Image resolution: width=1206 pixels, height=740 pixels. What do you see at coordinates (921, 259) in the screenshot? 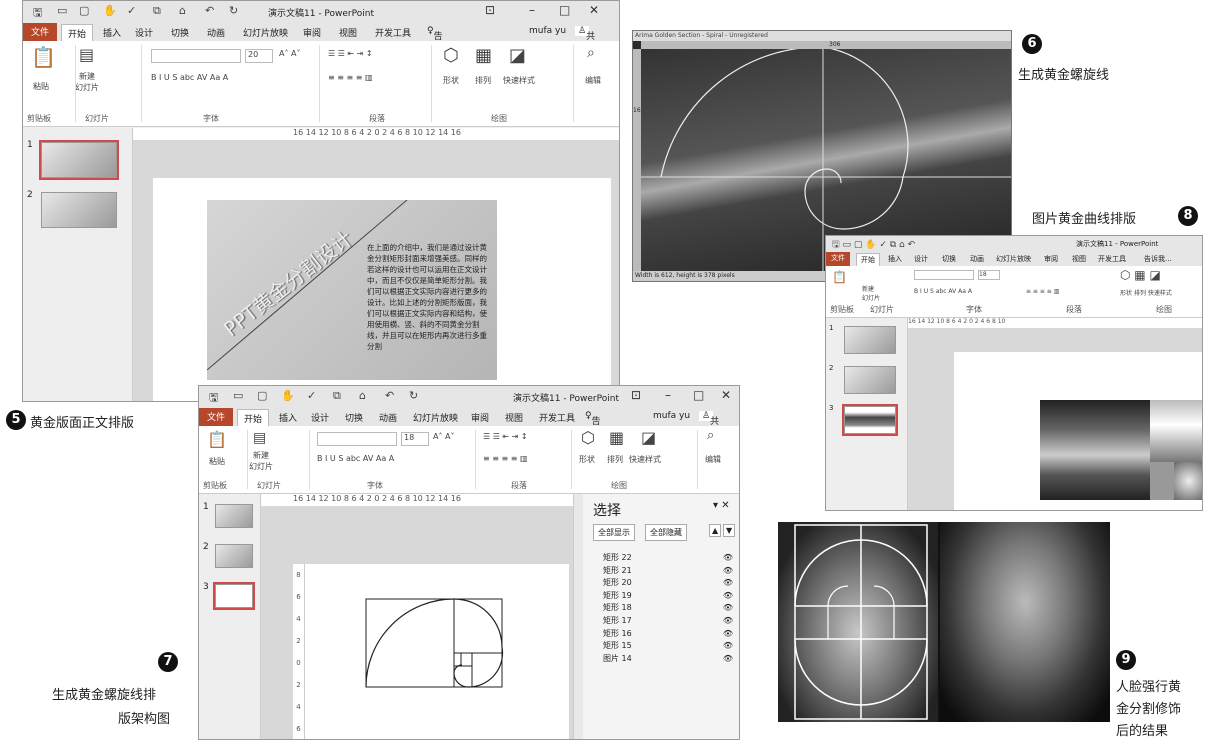
I see `w8-tab-design: 设计` at bounding box center [921, 259].